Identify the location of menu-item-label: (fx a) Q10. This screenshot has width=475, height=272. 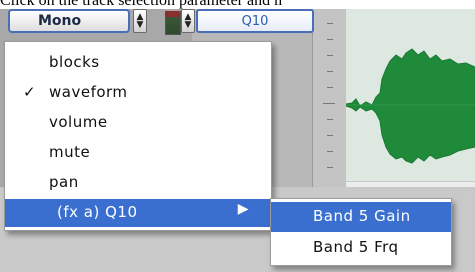
(97, 212).